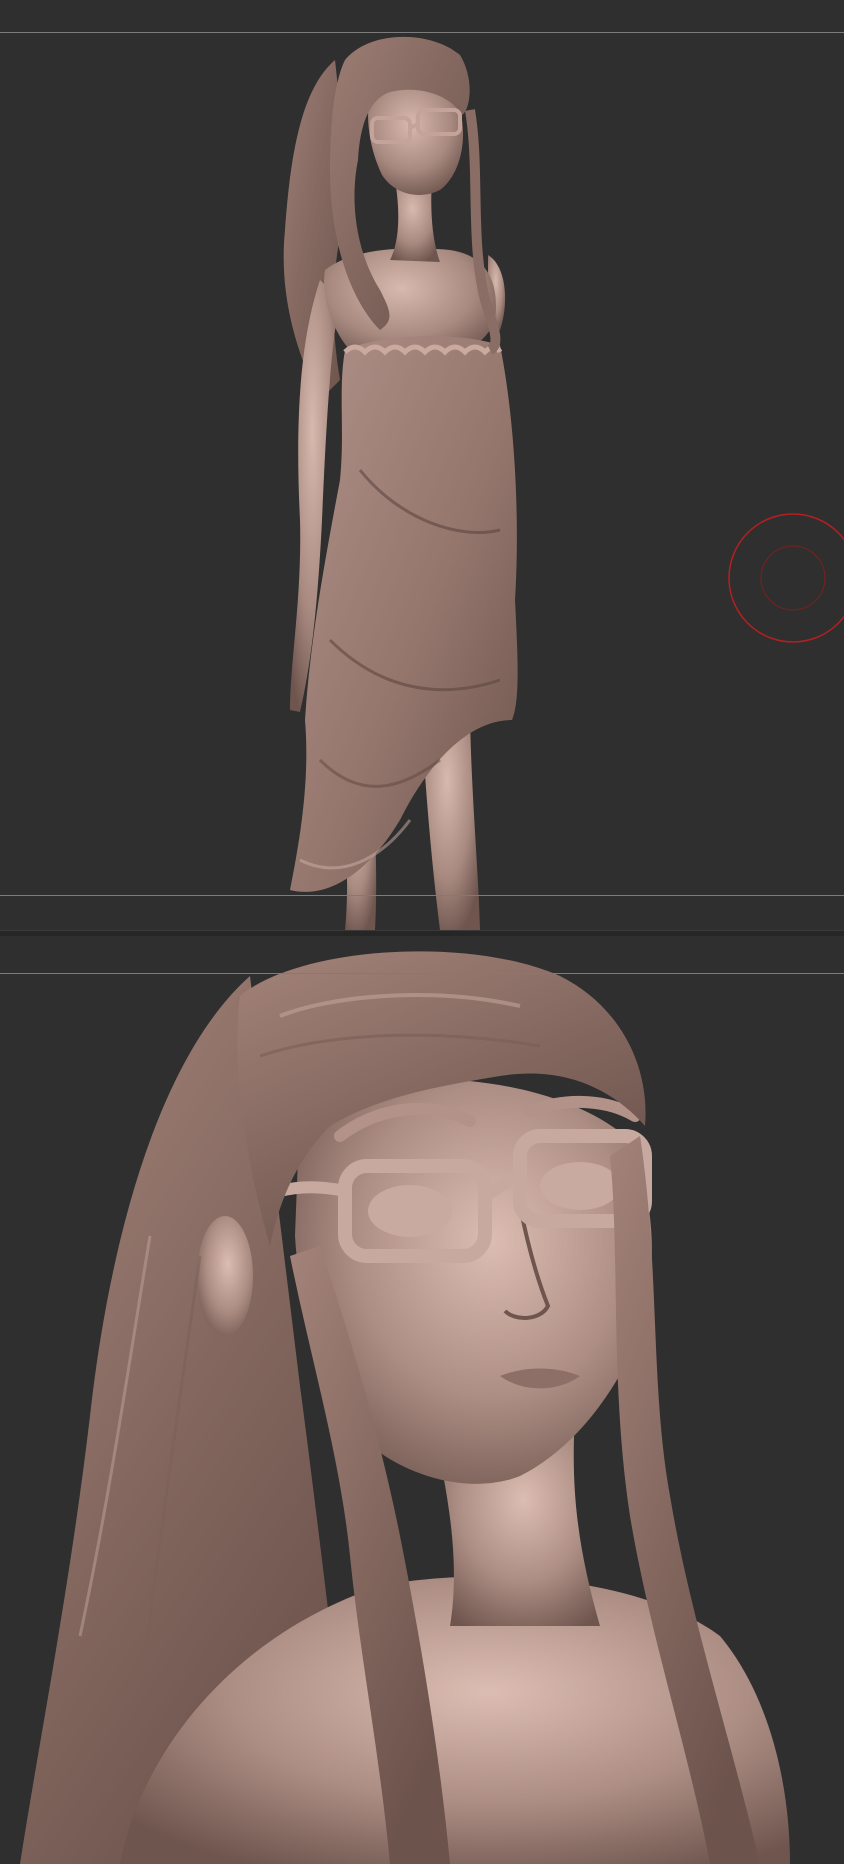 The image size is (844, 1864). What do you see at coordinates (580, 1186) in the screenshot?
I see `eye-right` at bounding box center [580, 1186].